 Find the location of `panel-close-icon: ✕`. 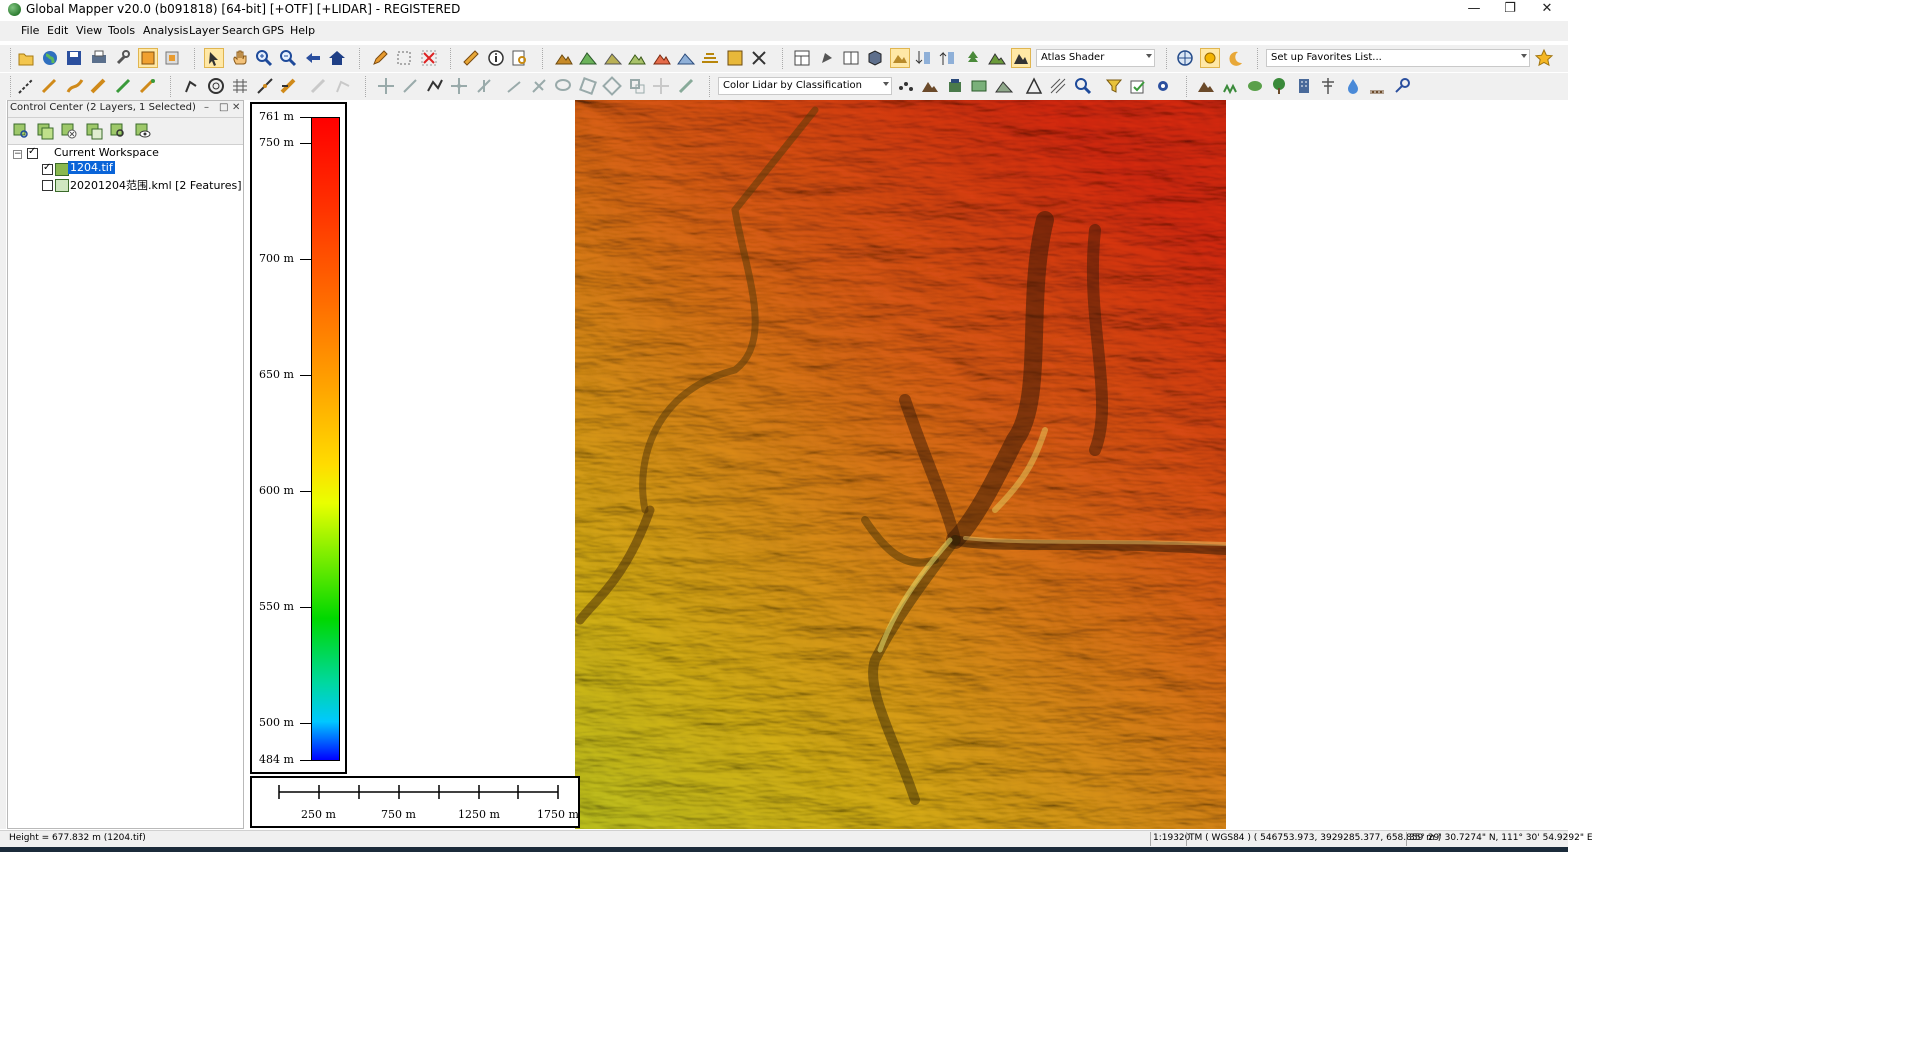

panel-close-icon: ✕ is located at coordinates (236, 107).